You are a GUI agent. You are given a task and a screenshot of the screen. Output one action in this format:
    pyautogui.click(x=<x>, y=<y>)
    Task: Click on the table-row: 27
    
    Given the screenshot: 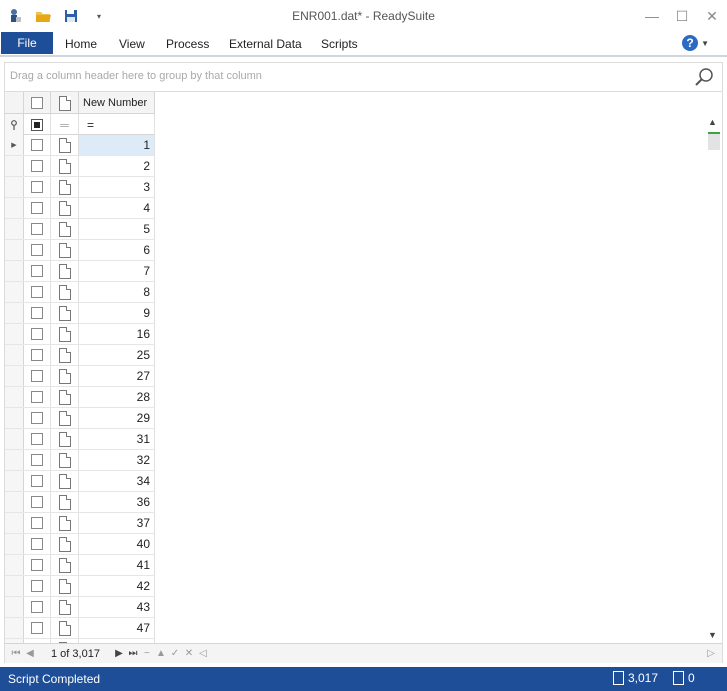 What is the action you would take?
    pyautogui.click(x=80, y=376)
    